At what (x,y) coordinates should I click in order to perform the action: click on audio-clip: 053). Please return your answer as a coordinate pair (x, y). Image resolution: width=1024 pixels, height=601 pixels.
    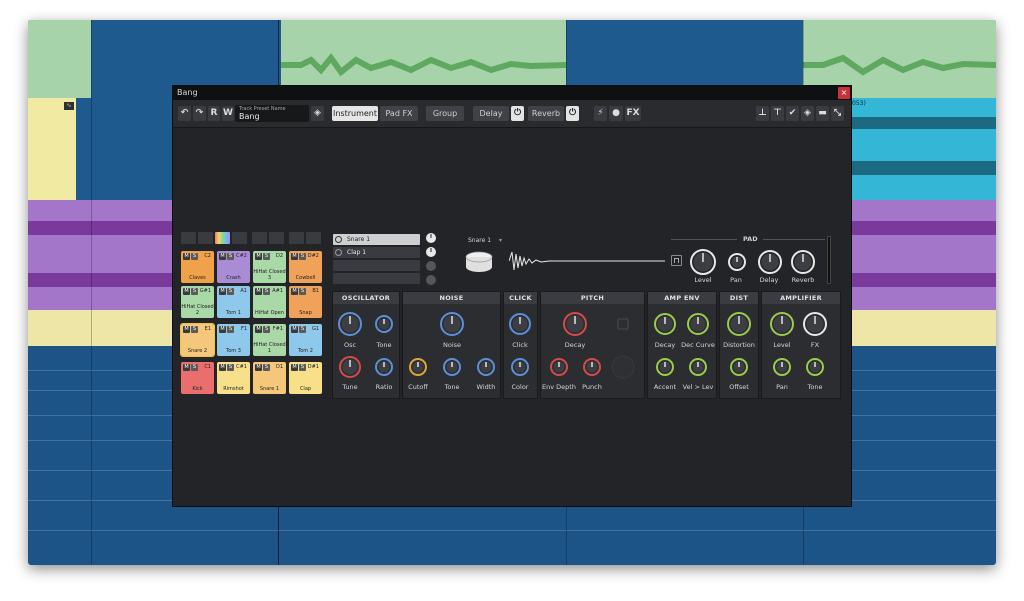
    Looking at the image, I should click on (924, 149).